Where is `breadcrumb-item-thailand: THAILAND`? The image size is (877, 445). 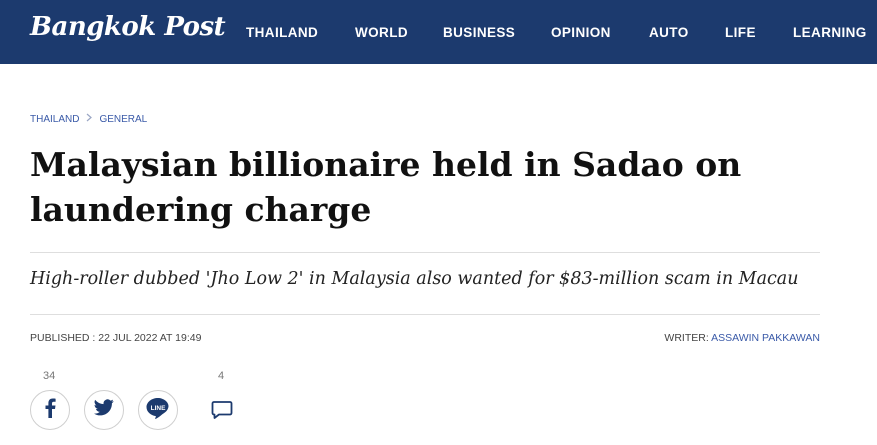
breadcrumb-item-thailand: THAILAND is located at coordinates (54, 119).